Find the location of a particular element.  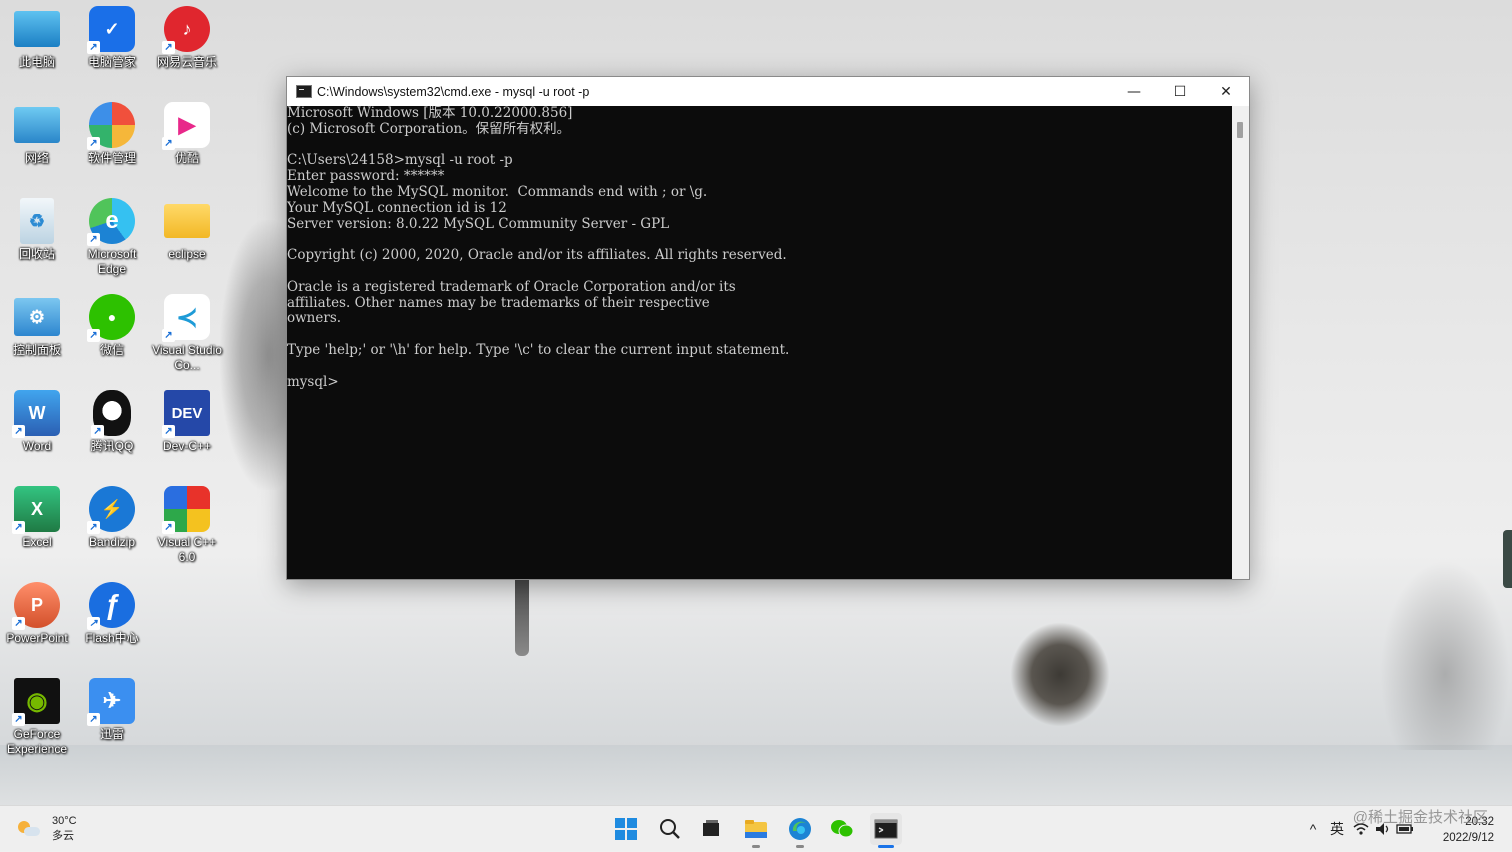

desktop-icon-edge: e ↗ Microsoft Edge is located at coordinates (112, 237).